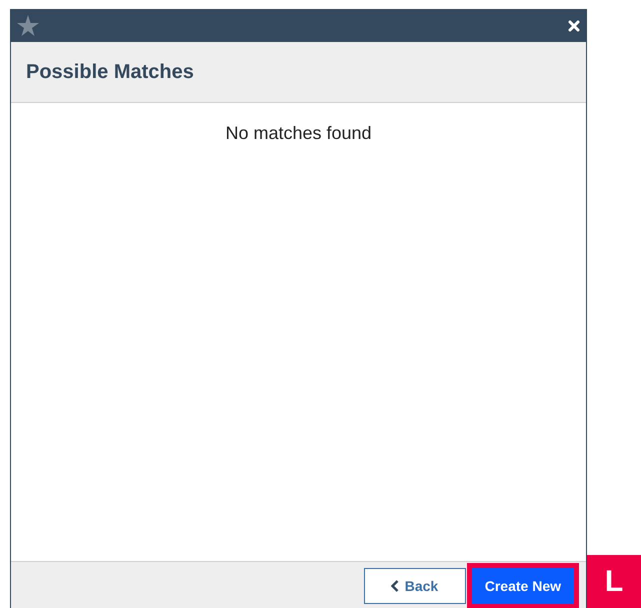 The image size is (641, 608). Describe the element at coordinates (110, 72) in the screenshot. I see `dialog-title: Possible Matches` at that location.